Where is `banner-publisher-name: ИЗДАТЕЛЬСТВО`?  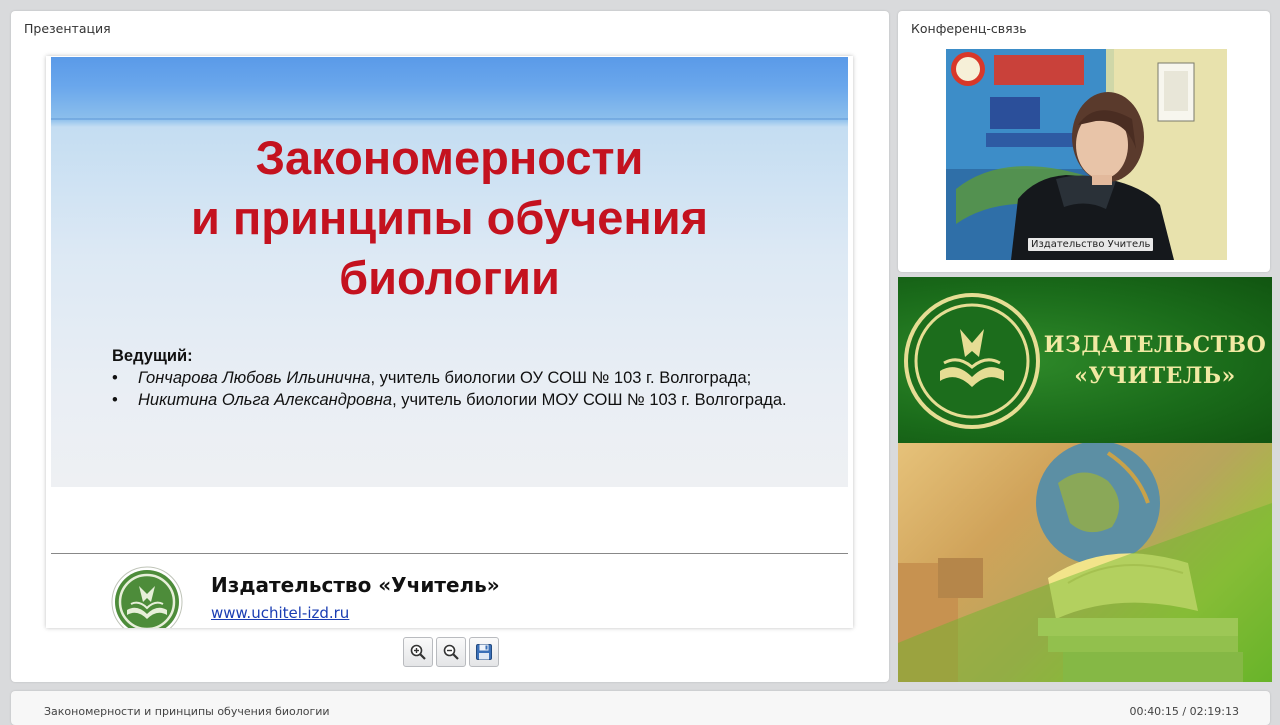
banner-publisher-name: ИЗДАТЕЛЬСТВО is located at coordinates (1155, 345).